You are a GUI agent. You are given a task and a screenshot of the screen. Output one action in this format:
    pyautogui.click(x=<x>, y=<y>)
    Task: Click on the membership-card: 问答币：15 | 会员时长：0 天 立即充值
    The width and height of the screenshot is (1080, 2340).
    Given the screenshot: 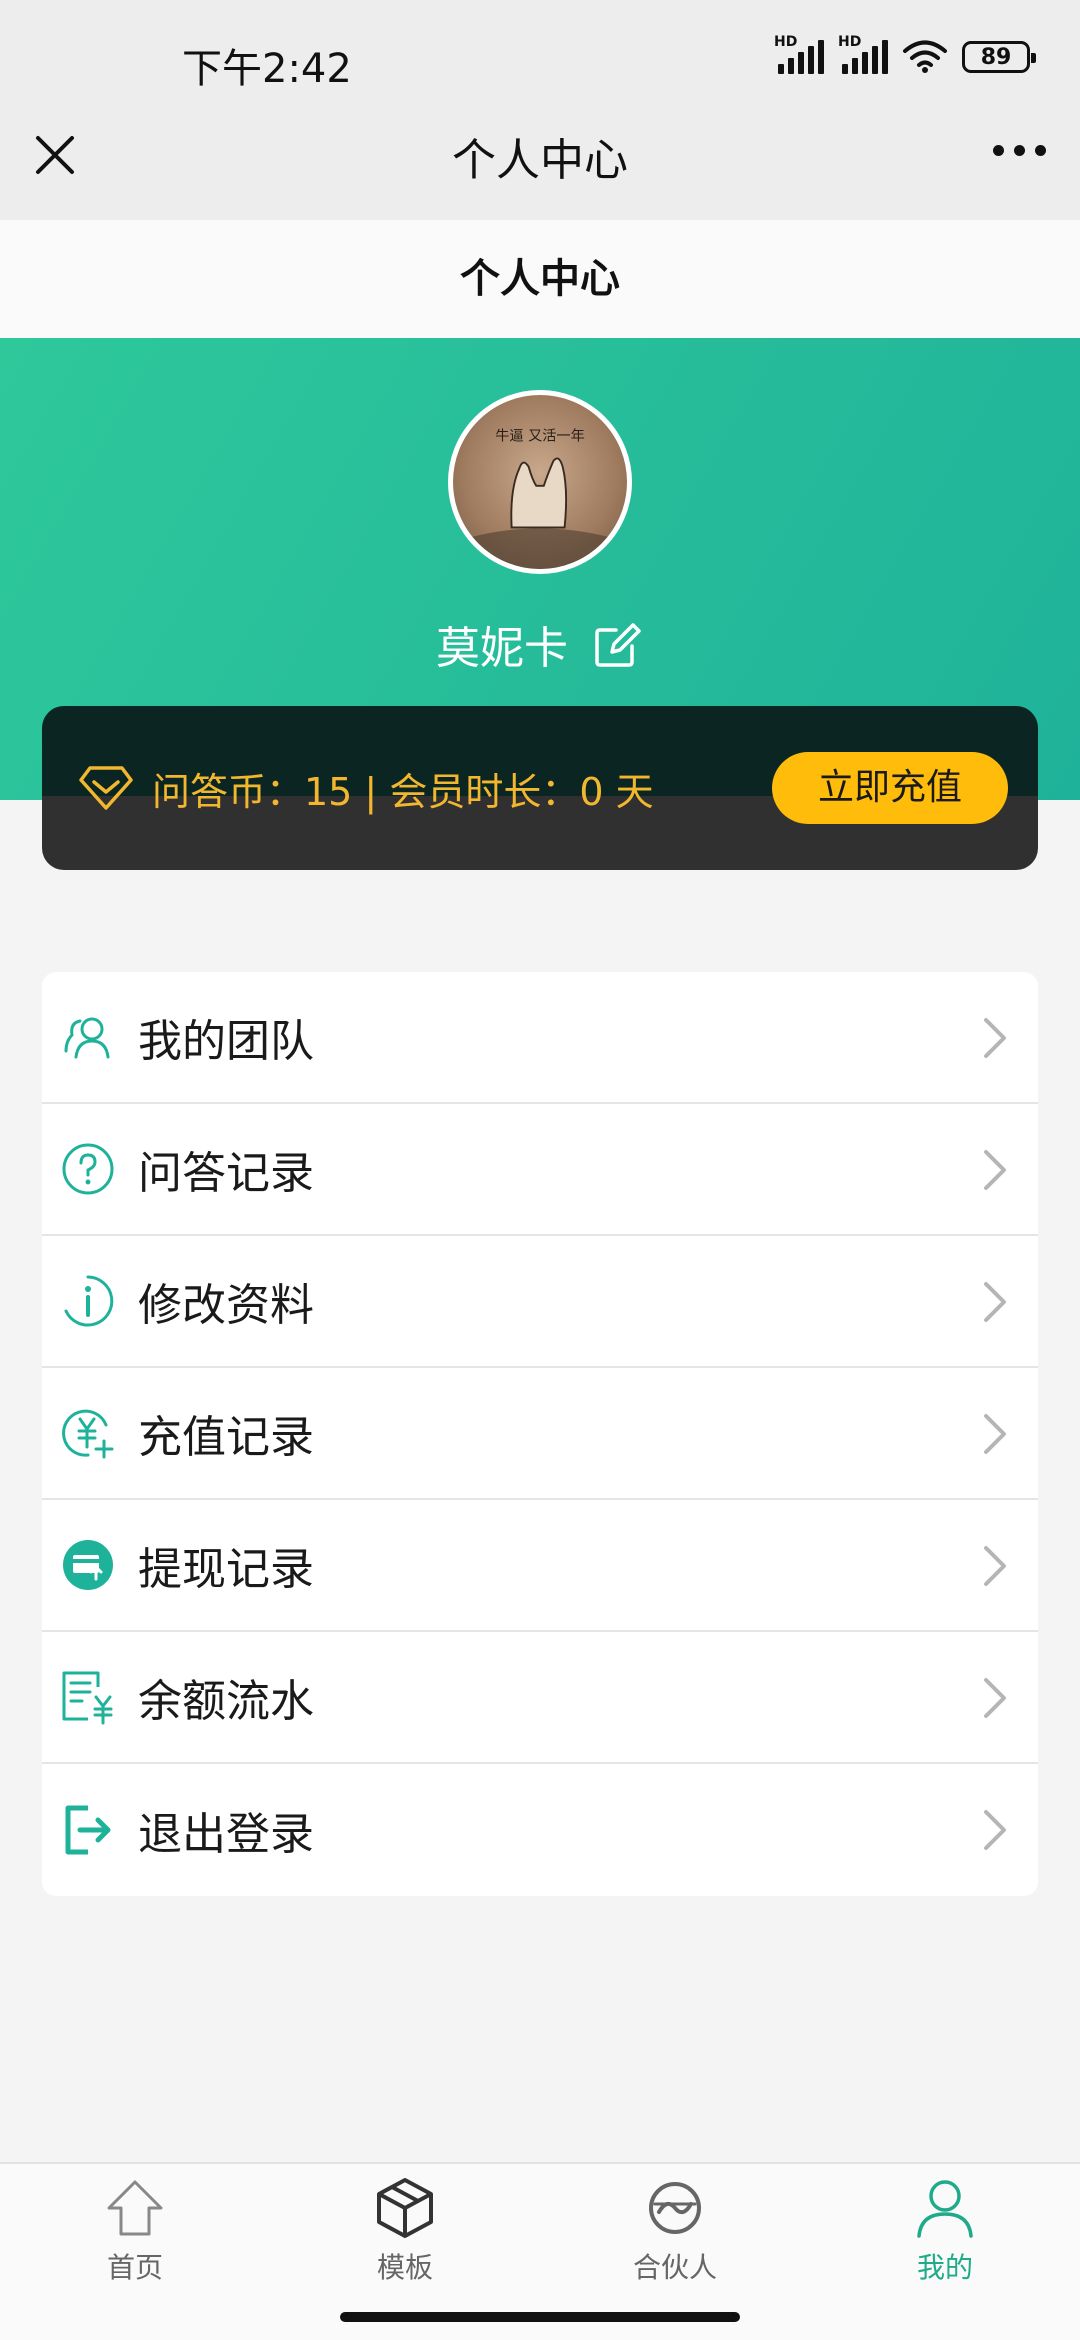 What is the action you would take?
    pyautogui.click(x=540, y=788)
    